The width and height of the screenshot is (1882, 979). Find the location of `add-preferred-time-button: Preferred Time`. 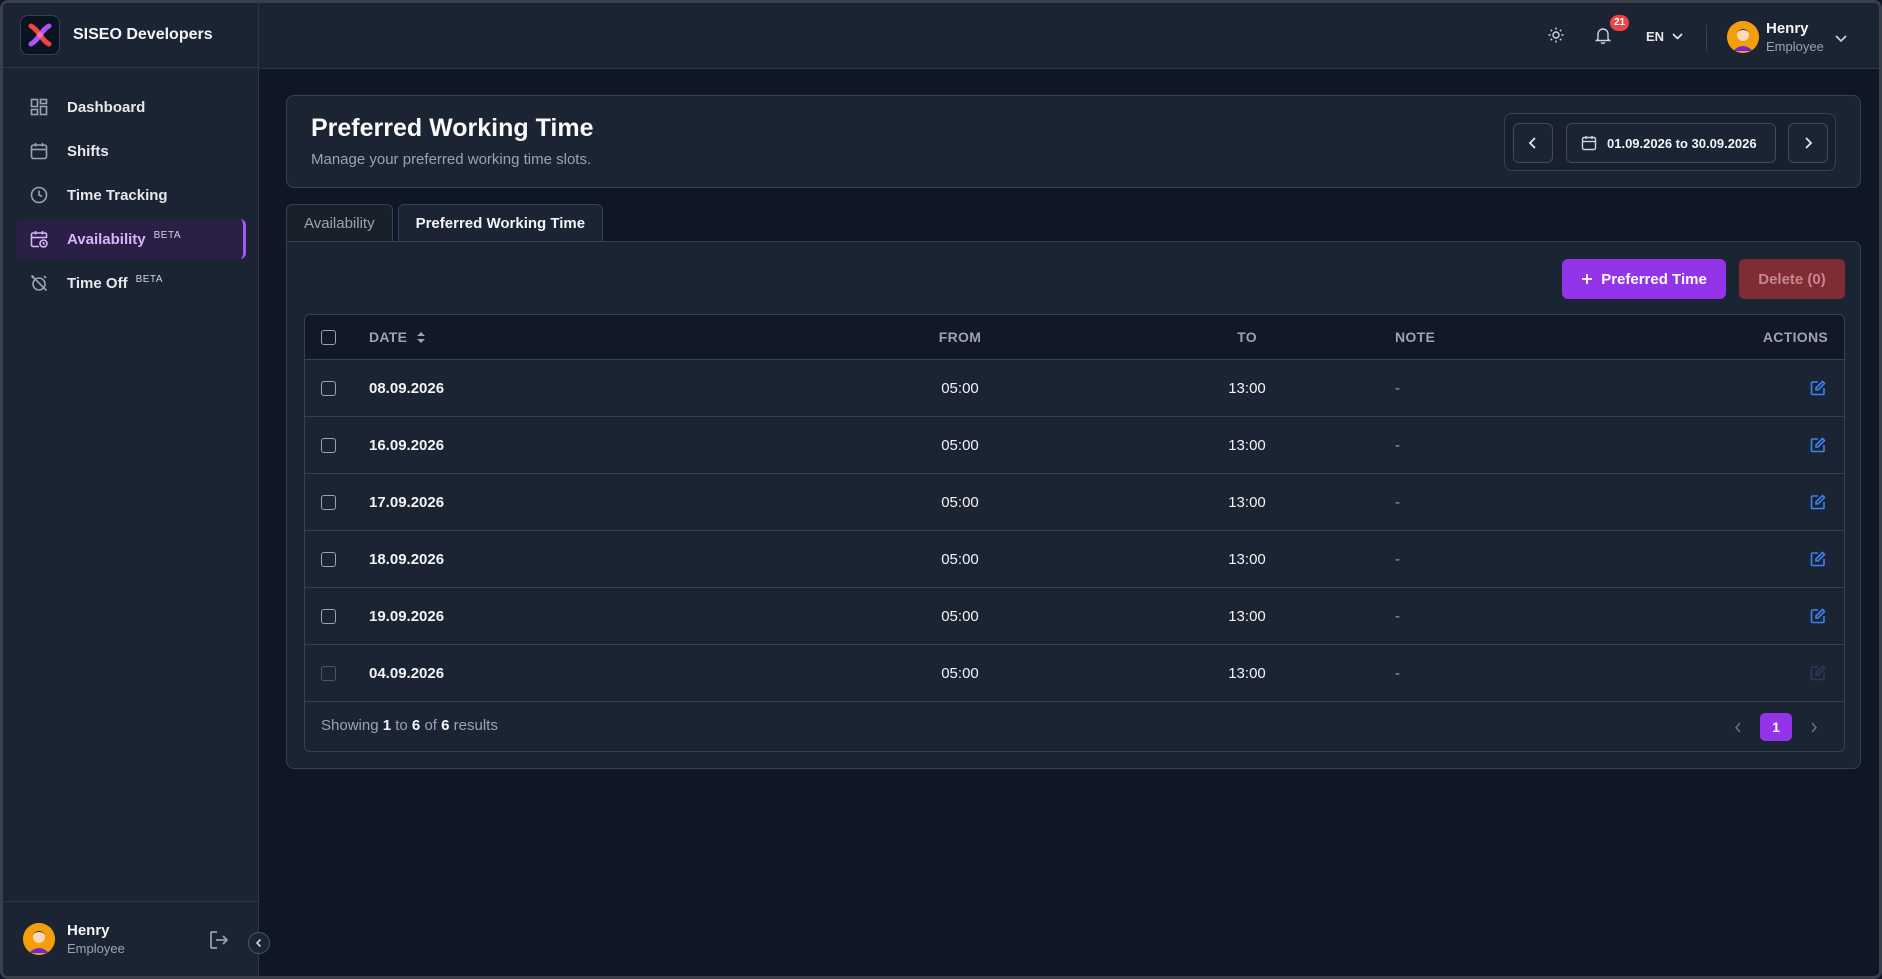

add-preferred-time-button: Preferred Time is located at coordinates (1644, 279).